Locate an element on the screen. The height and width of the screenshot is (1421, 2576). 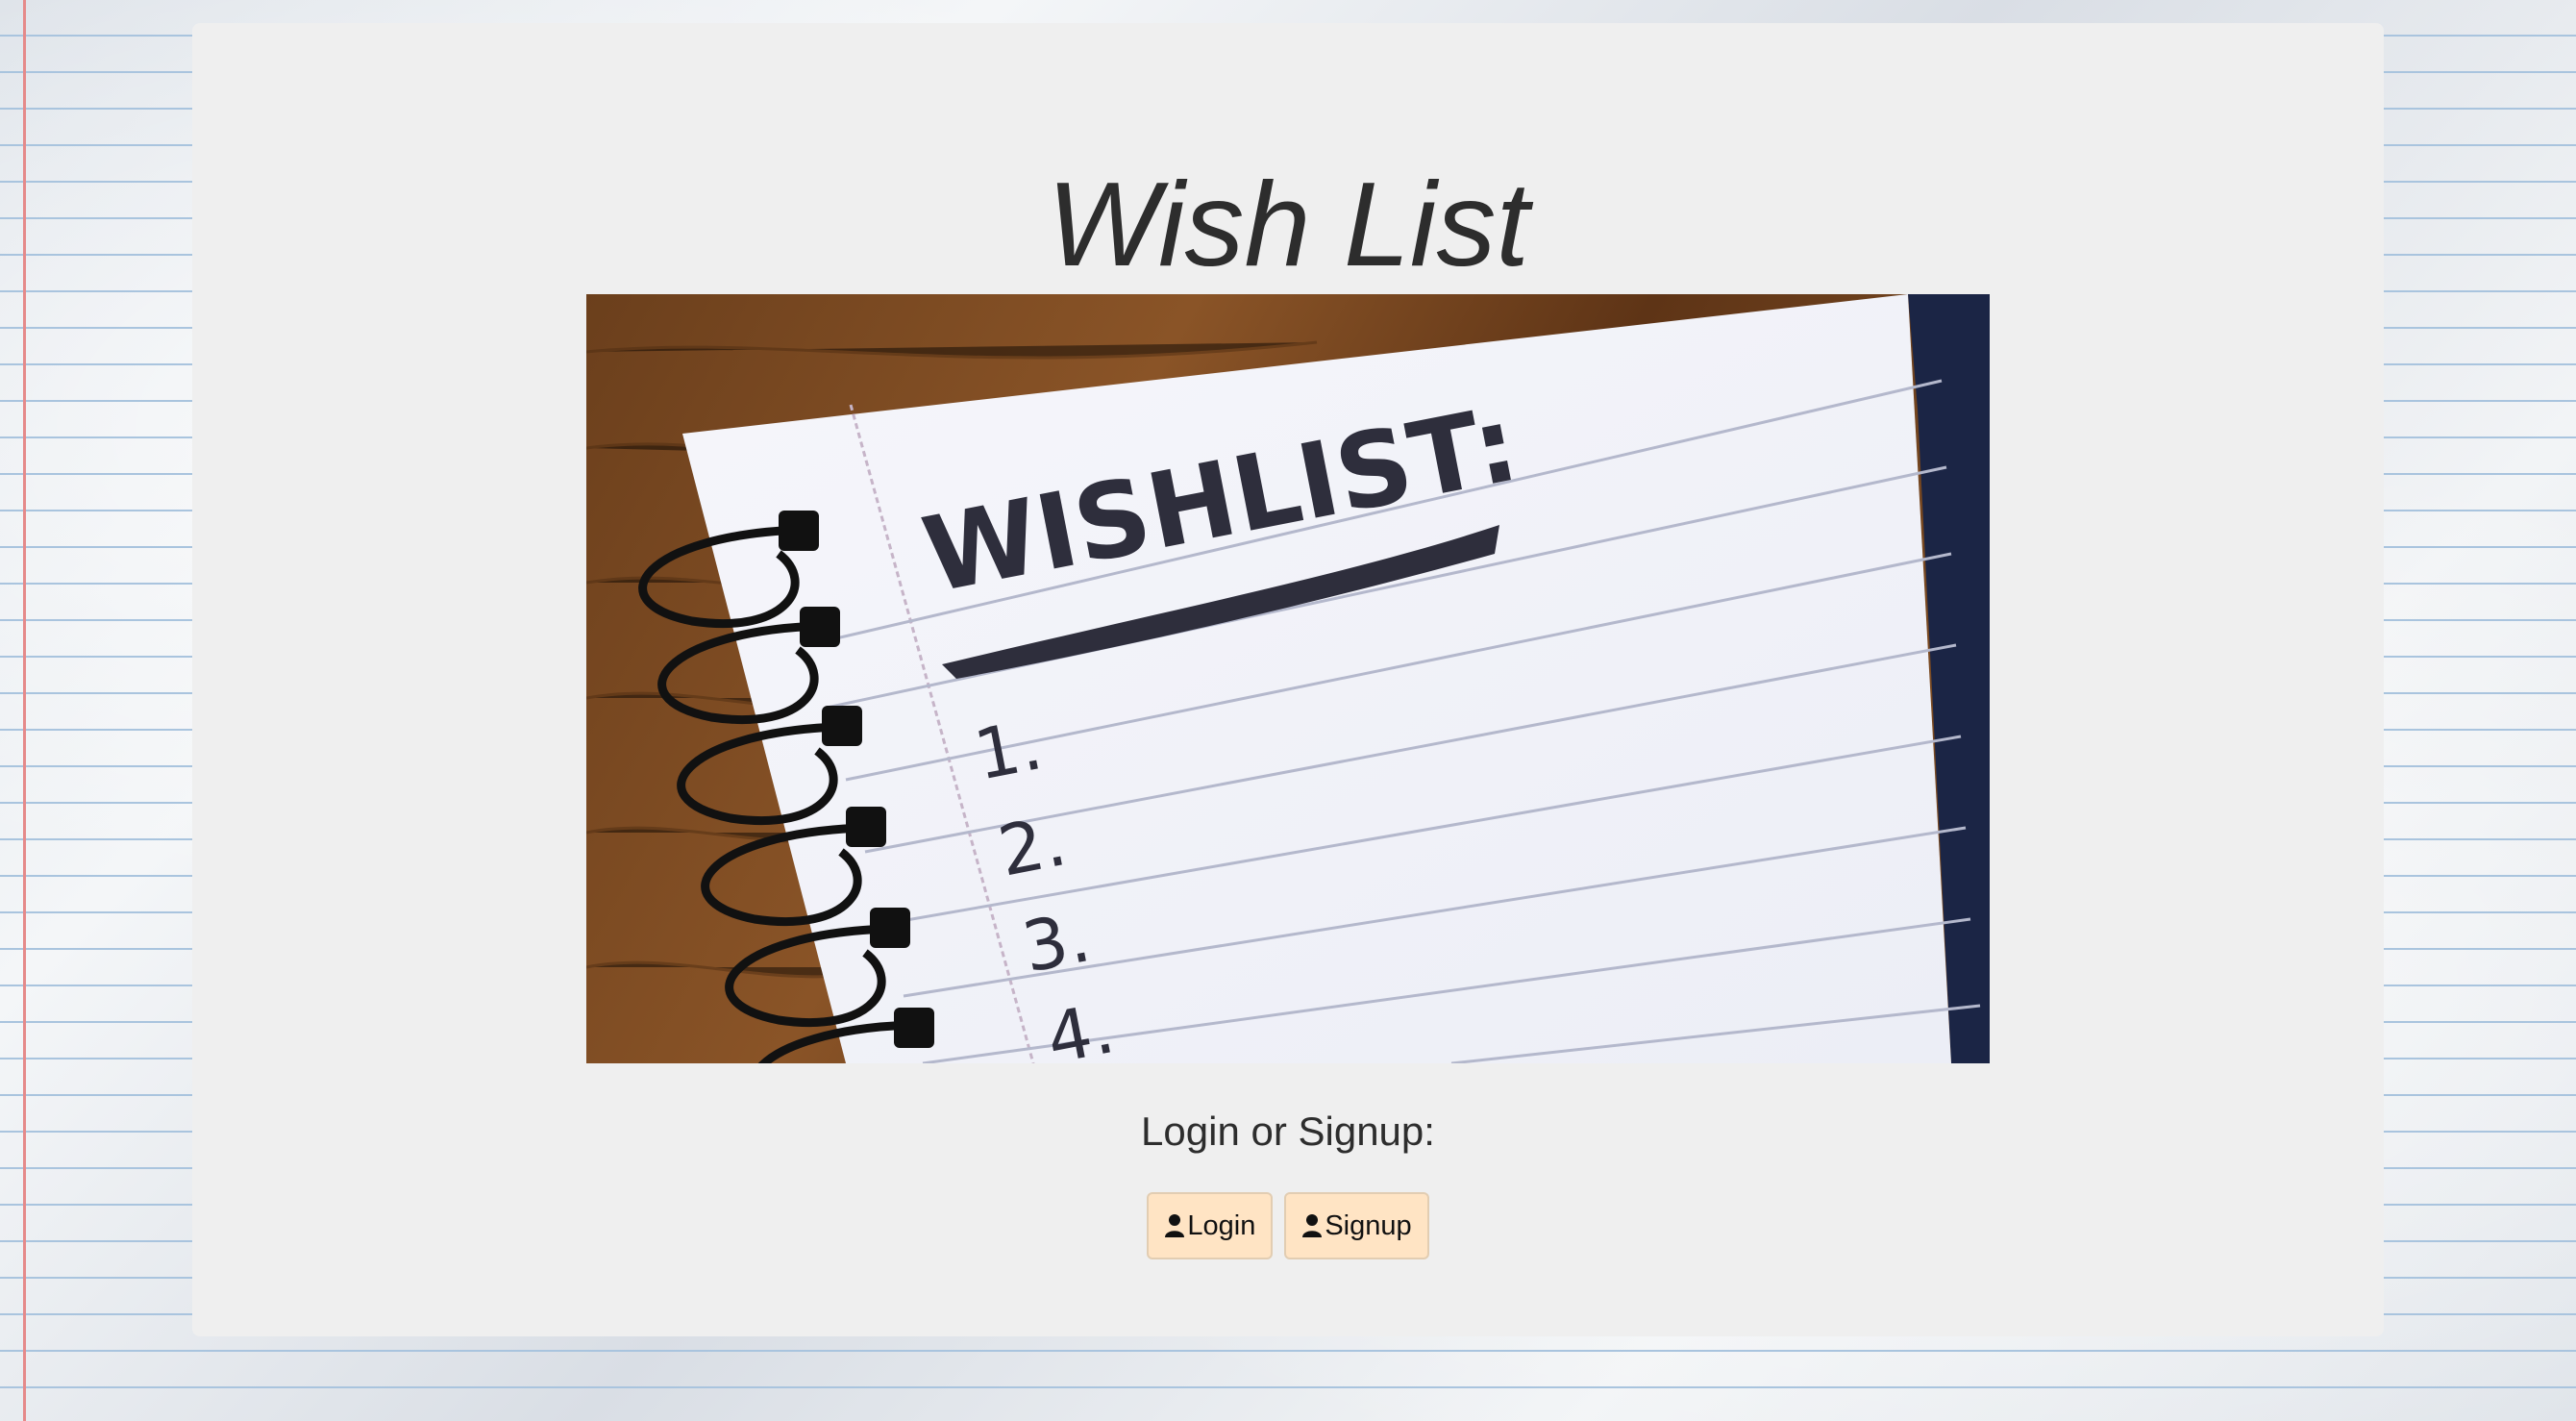
login-button-label: Login is located at coordinates (1222, 1225).